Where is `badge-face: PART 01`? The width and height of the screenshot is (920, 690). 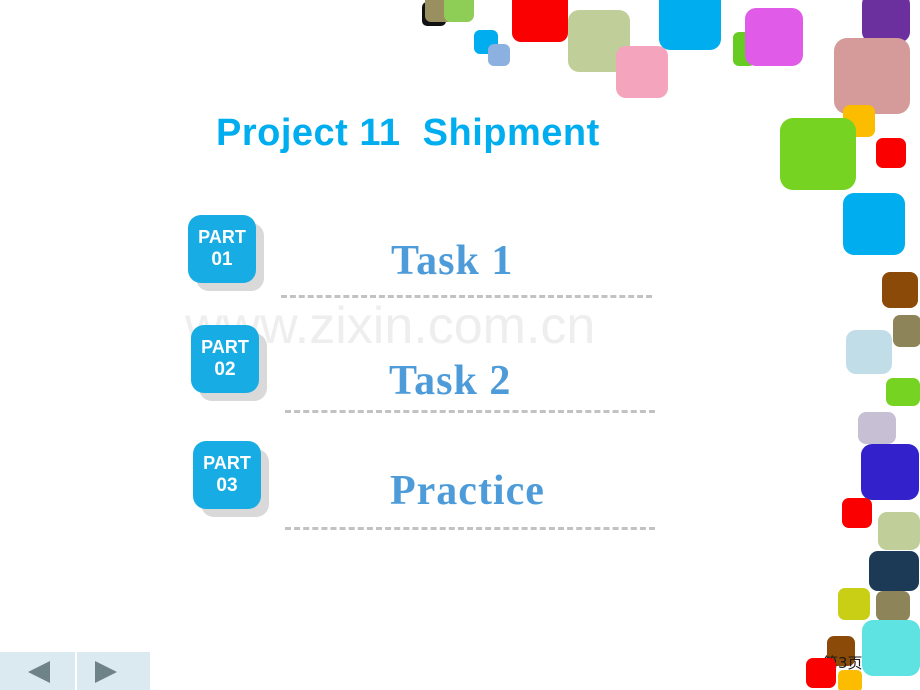 badge-face: PART 01 is located at coordinates (222, 249).